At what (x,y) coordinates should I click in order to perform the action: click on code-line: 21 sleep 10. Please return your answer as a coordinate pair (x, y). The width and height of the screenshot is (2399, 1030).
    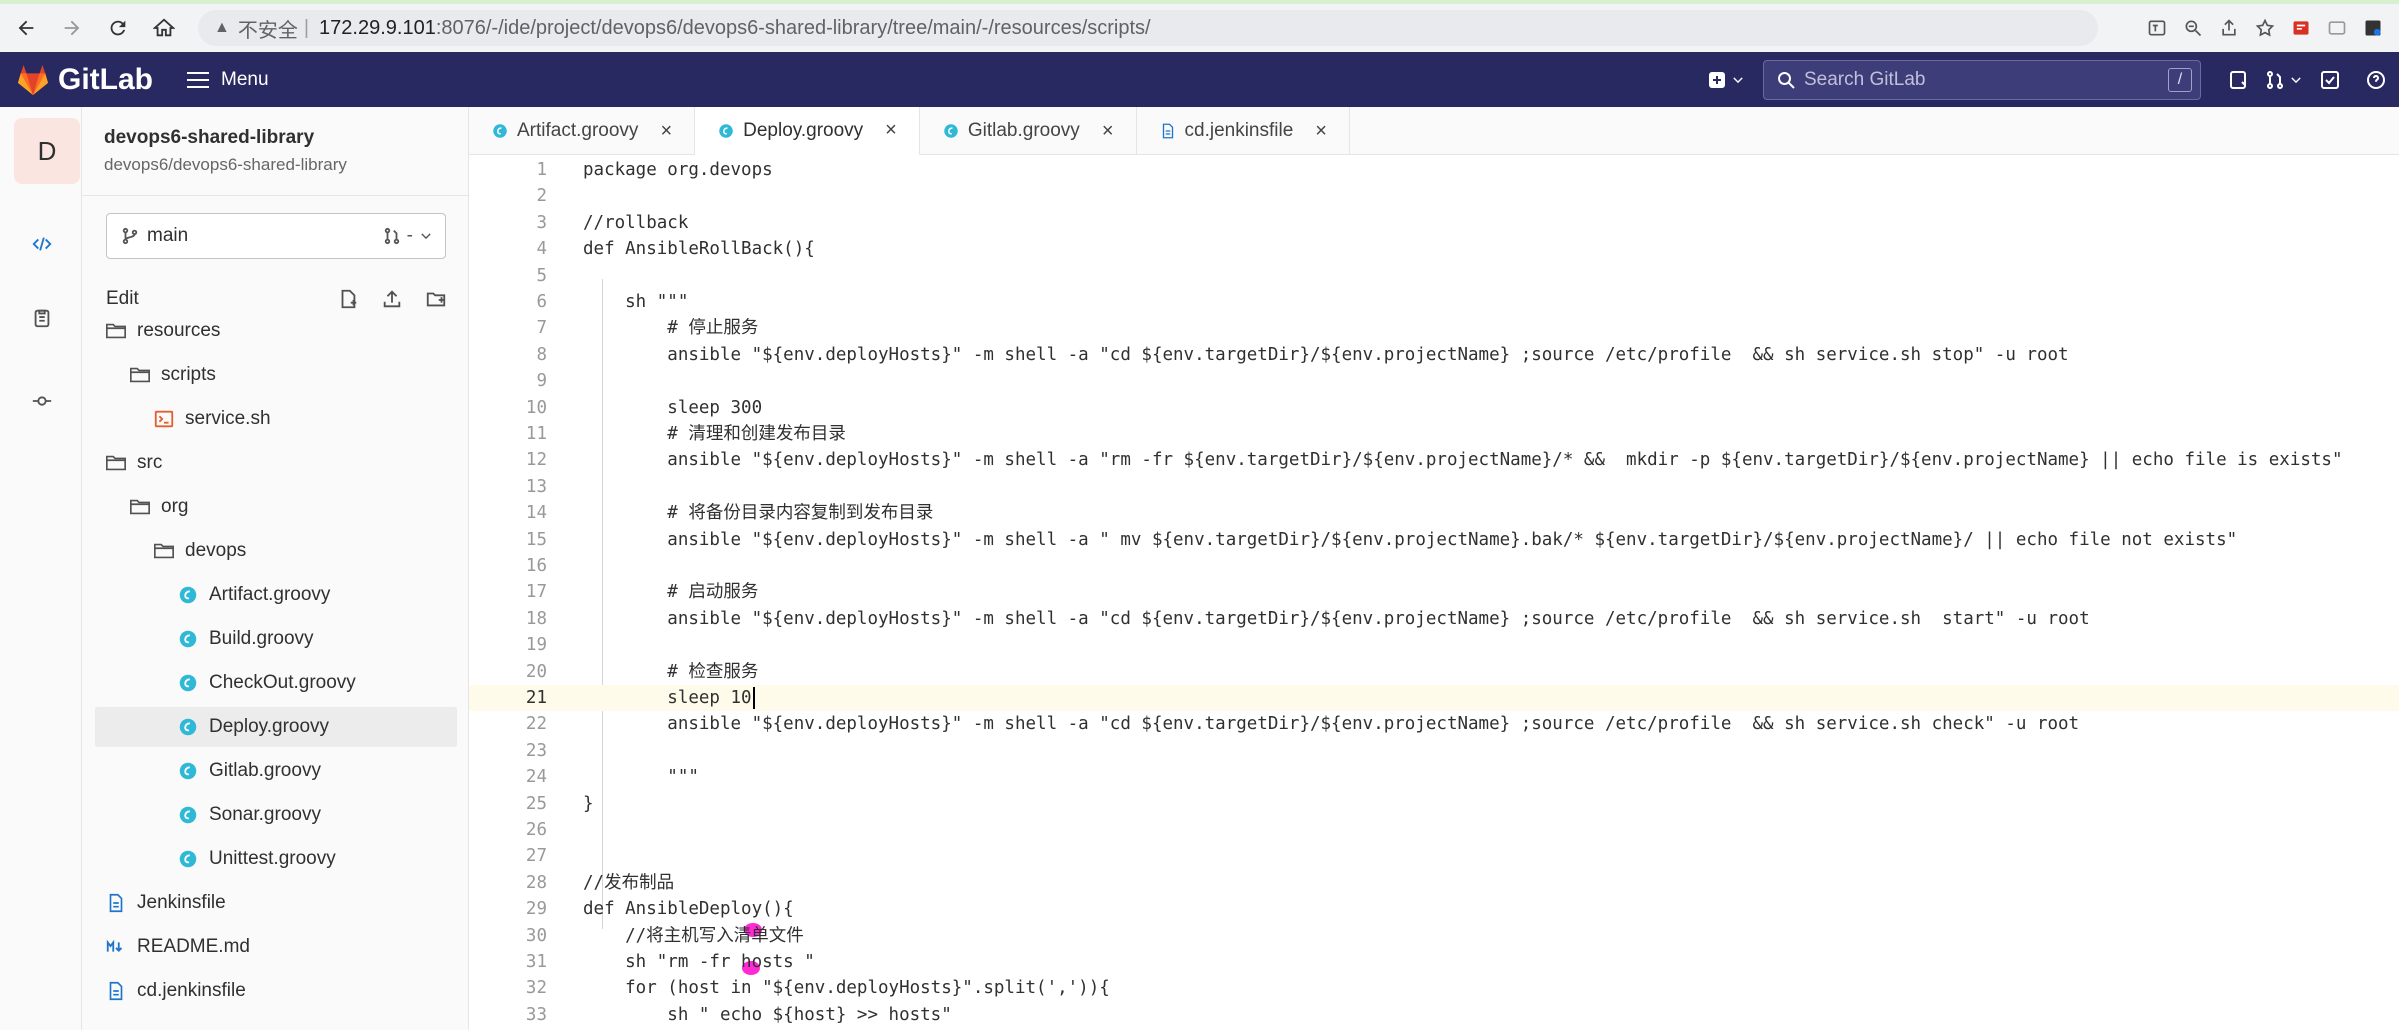
    Looking at the image, I should click on (1434, 698).